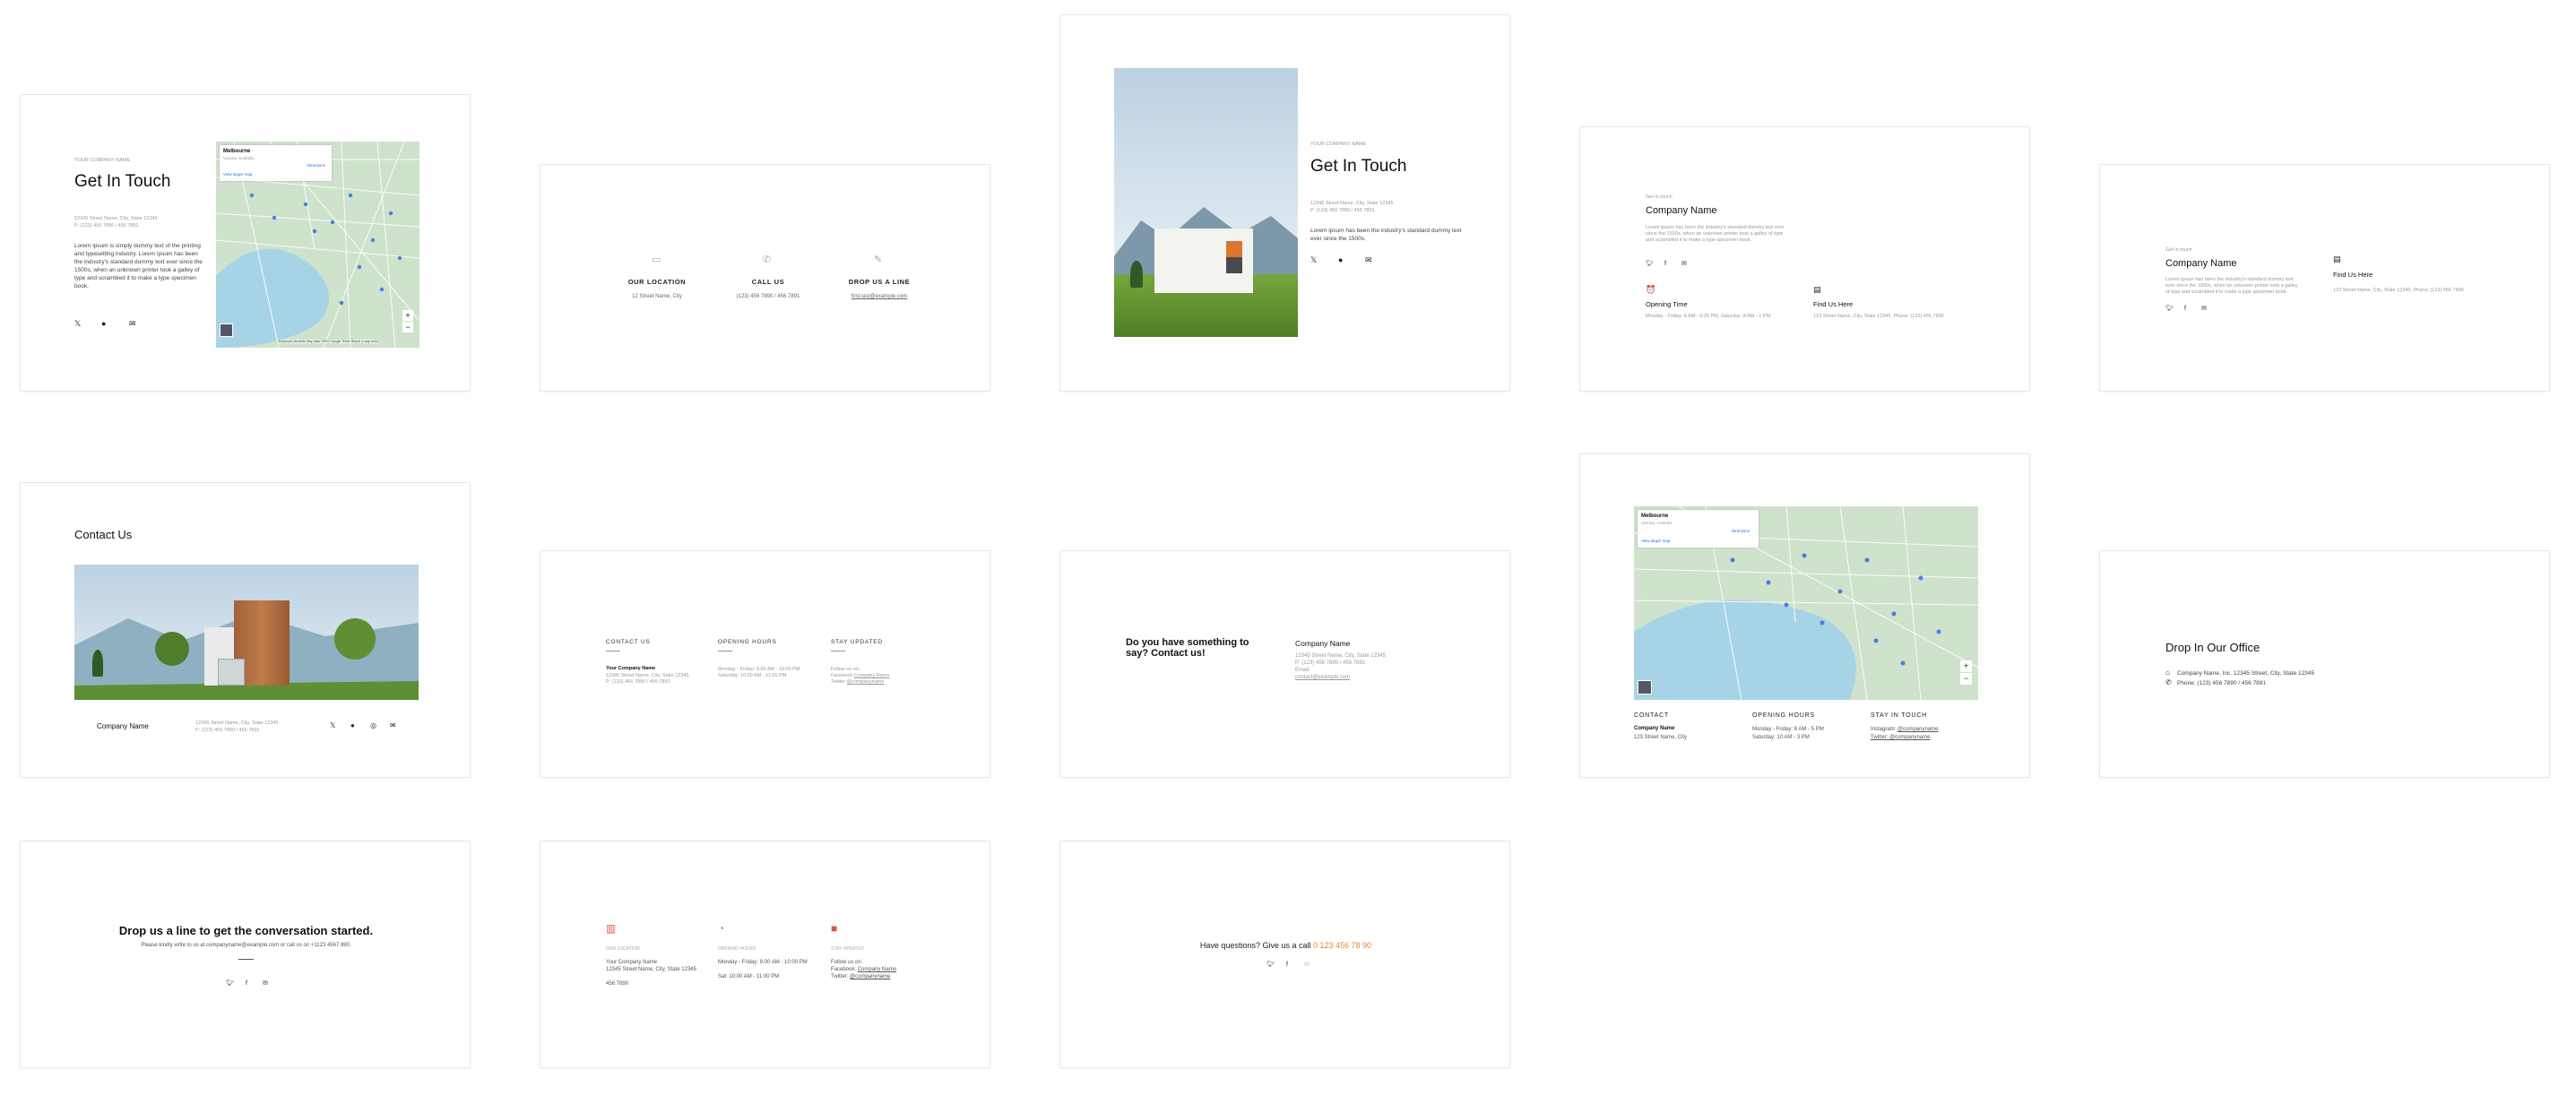 The width and height of the screenshot is (2576, 1113). I want to click on contact-address: 123 Street Name, City, so click(1661, 737).